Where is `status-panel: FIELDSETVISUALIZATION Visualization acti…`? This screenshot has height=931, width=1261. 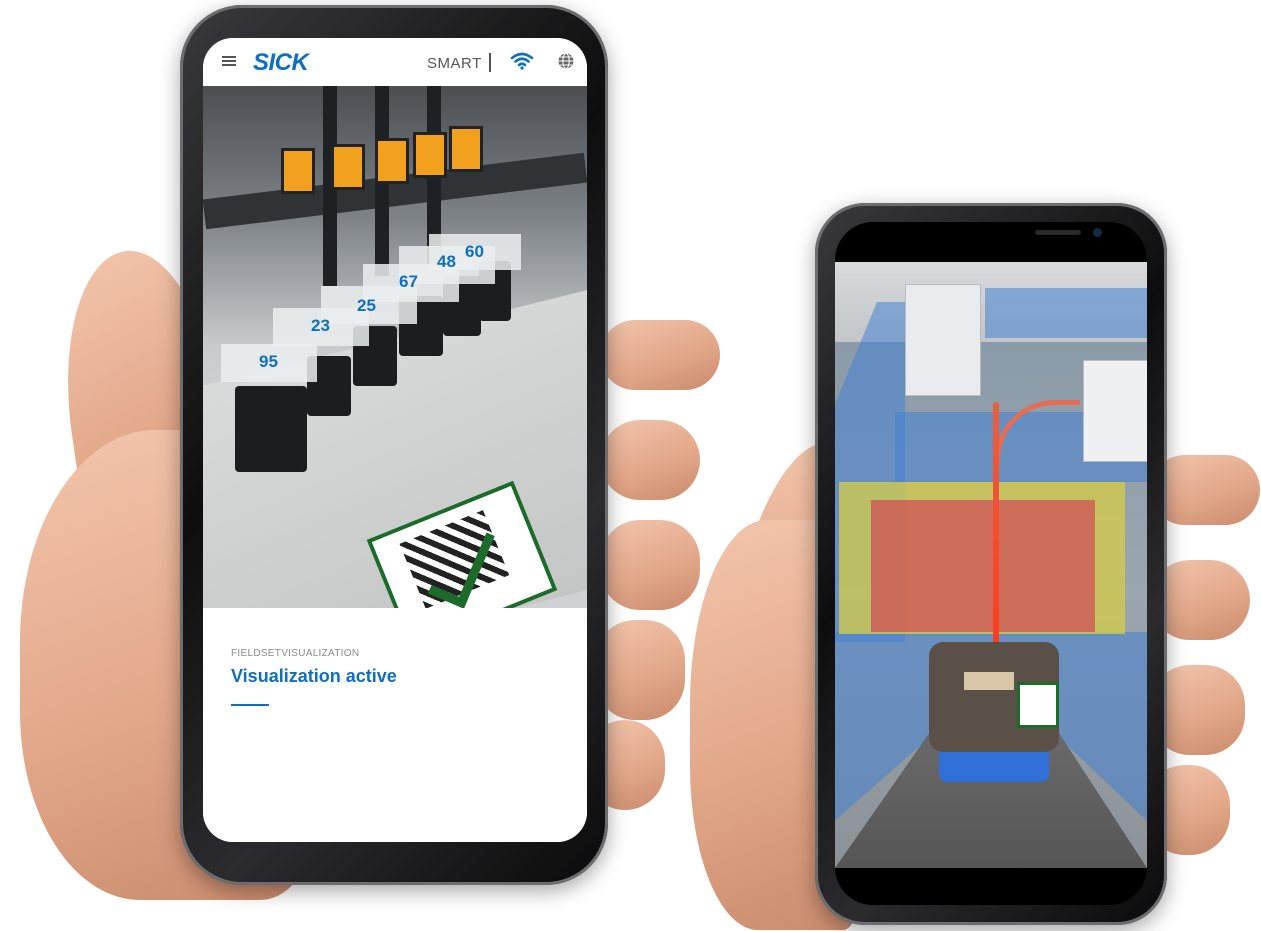
status-panel: FIELDSETVISUALIZATION Visualization acti… is located at coordinates (395, 725).